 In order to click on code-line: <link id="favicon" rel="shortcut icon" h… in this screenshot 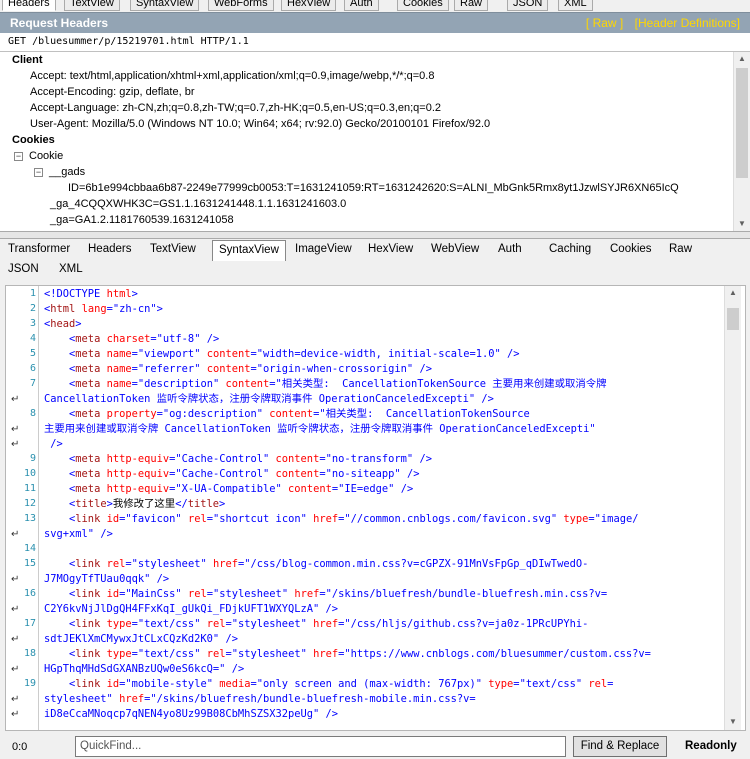, I will do `click(354, 519)`.